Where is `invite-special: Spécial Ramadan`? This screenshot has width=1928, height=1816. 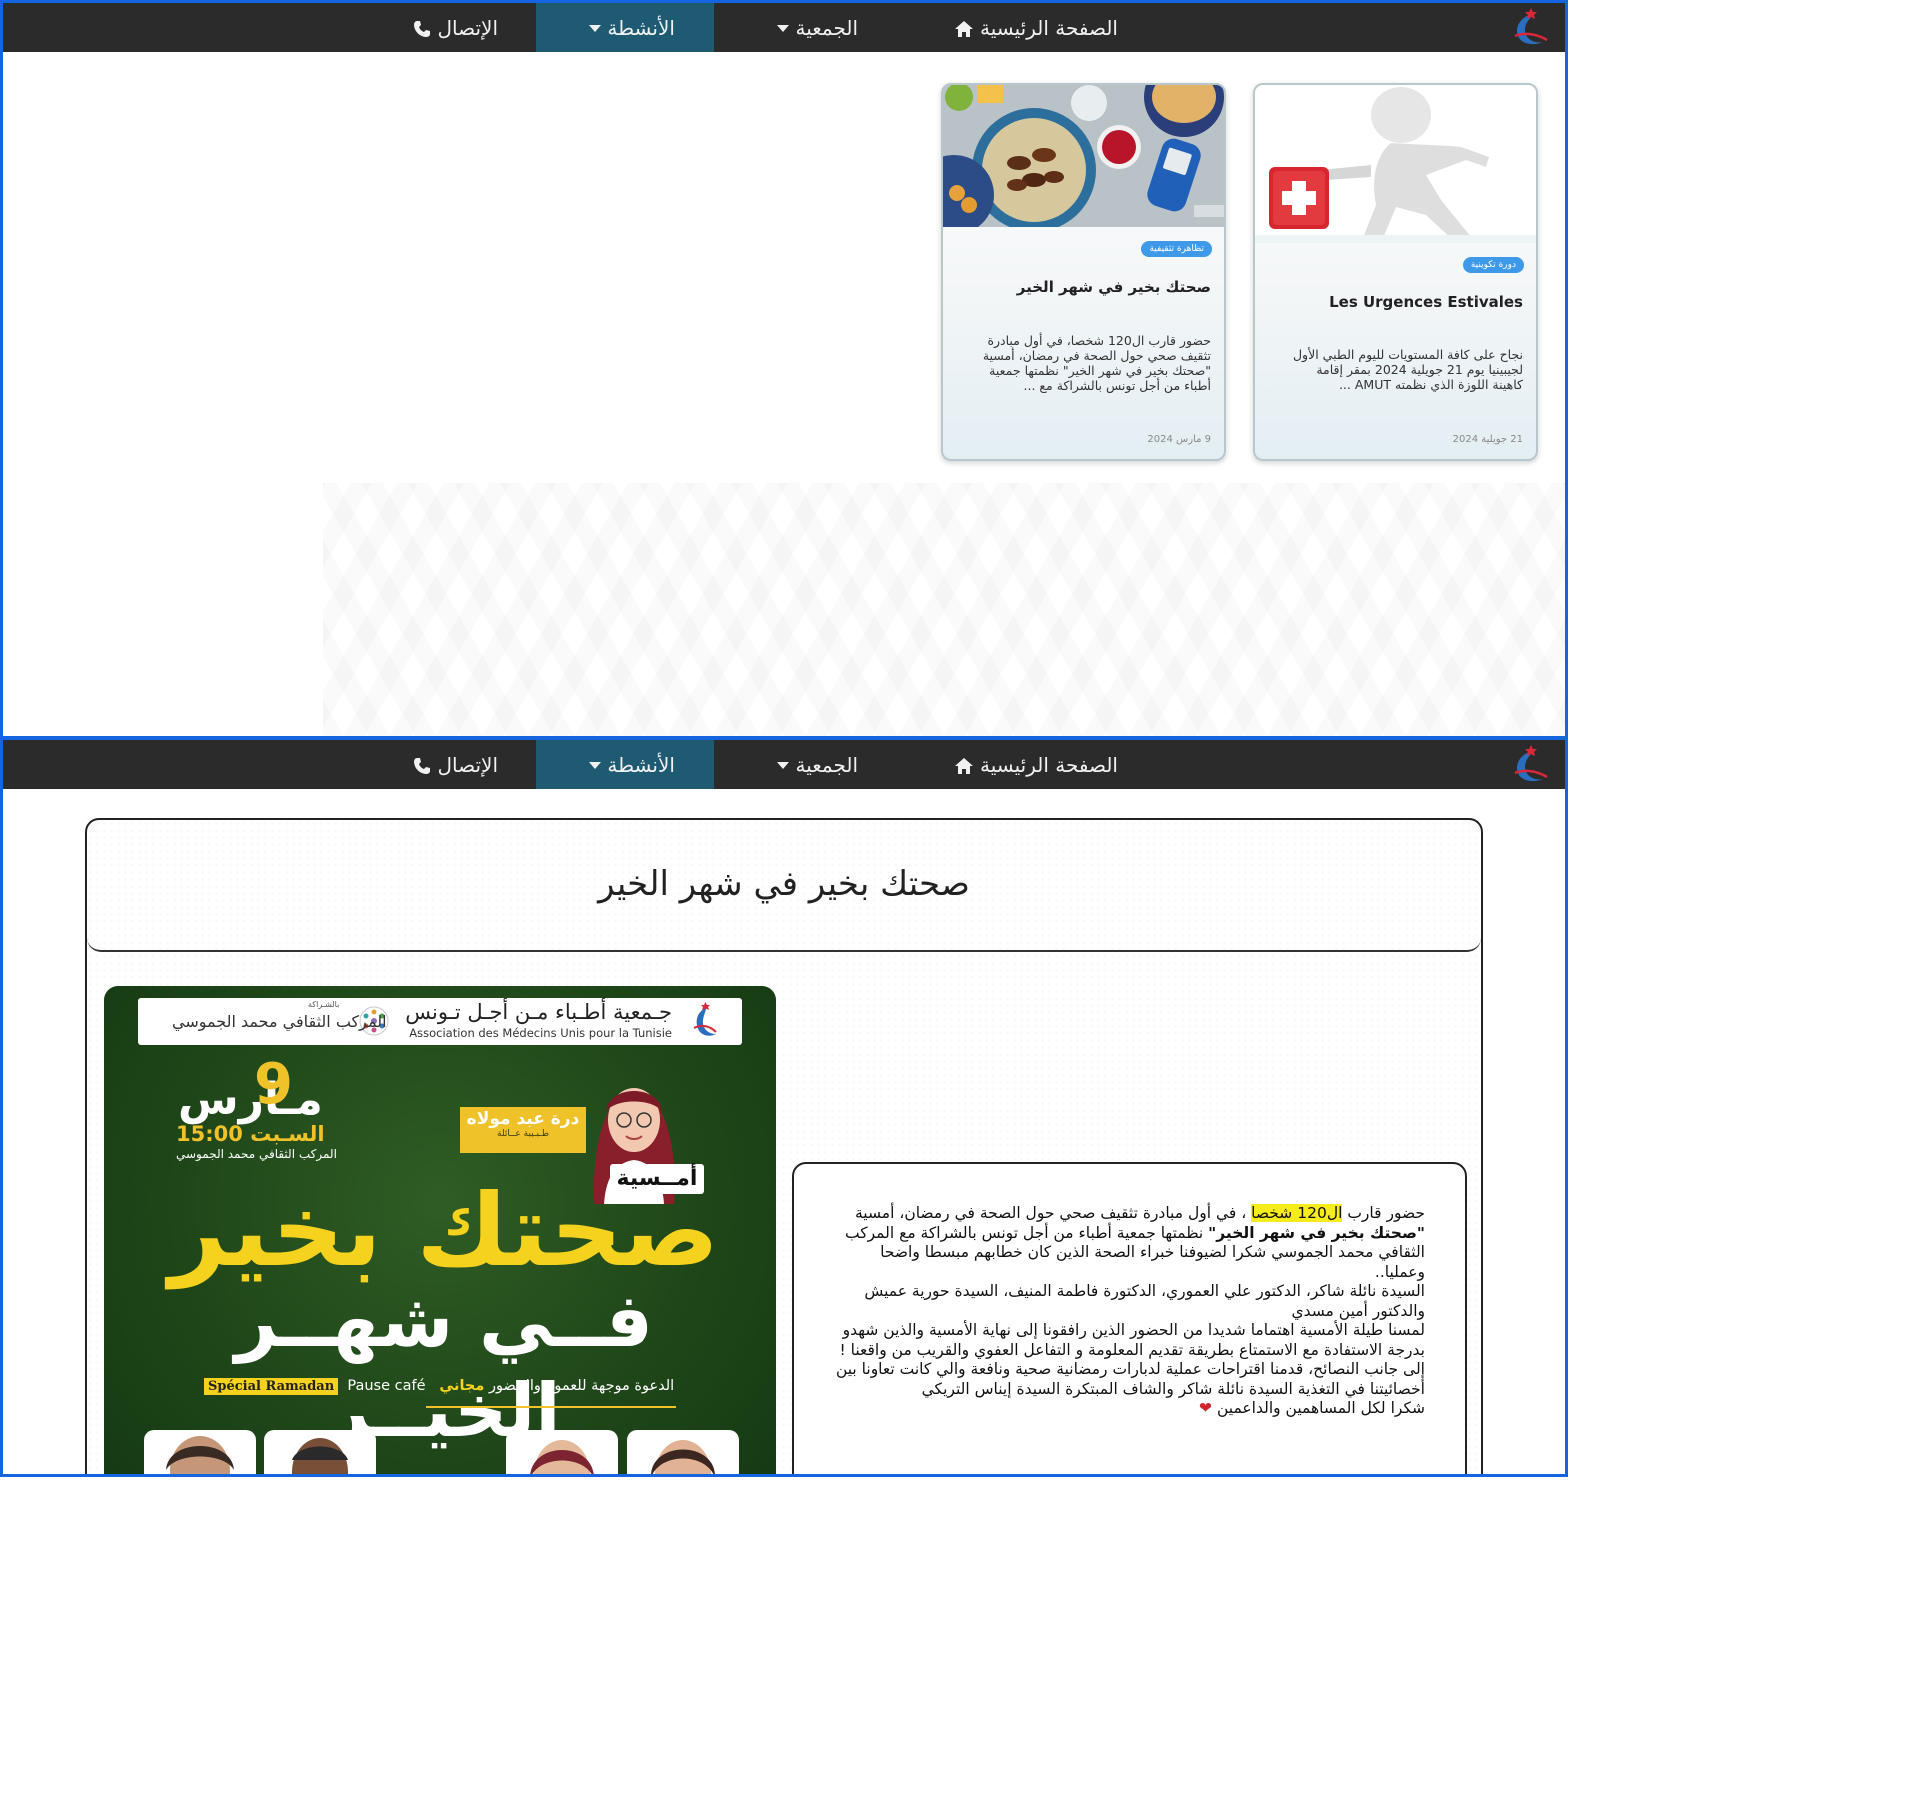 invite-special: Spécial Ramadan is located at coordinates (271, 1386).